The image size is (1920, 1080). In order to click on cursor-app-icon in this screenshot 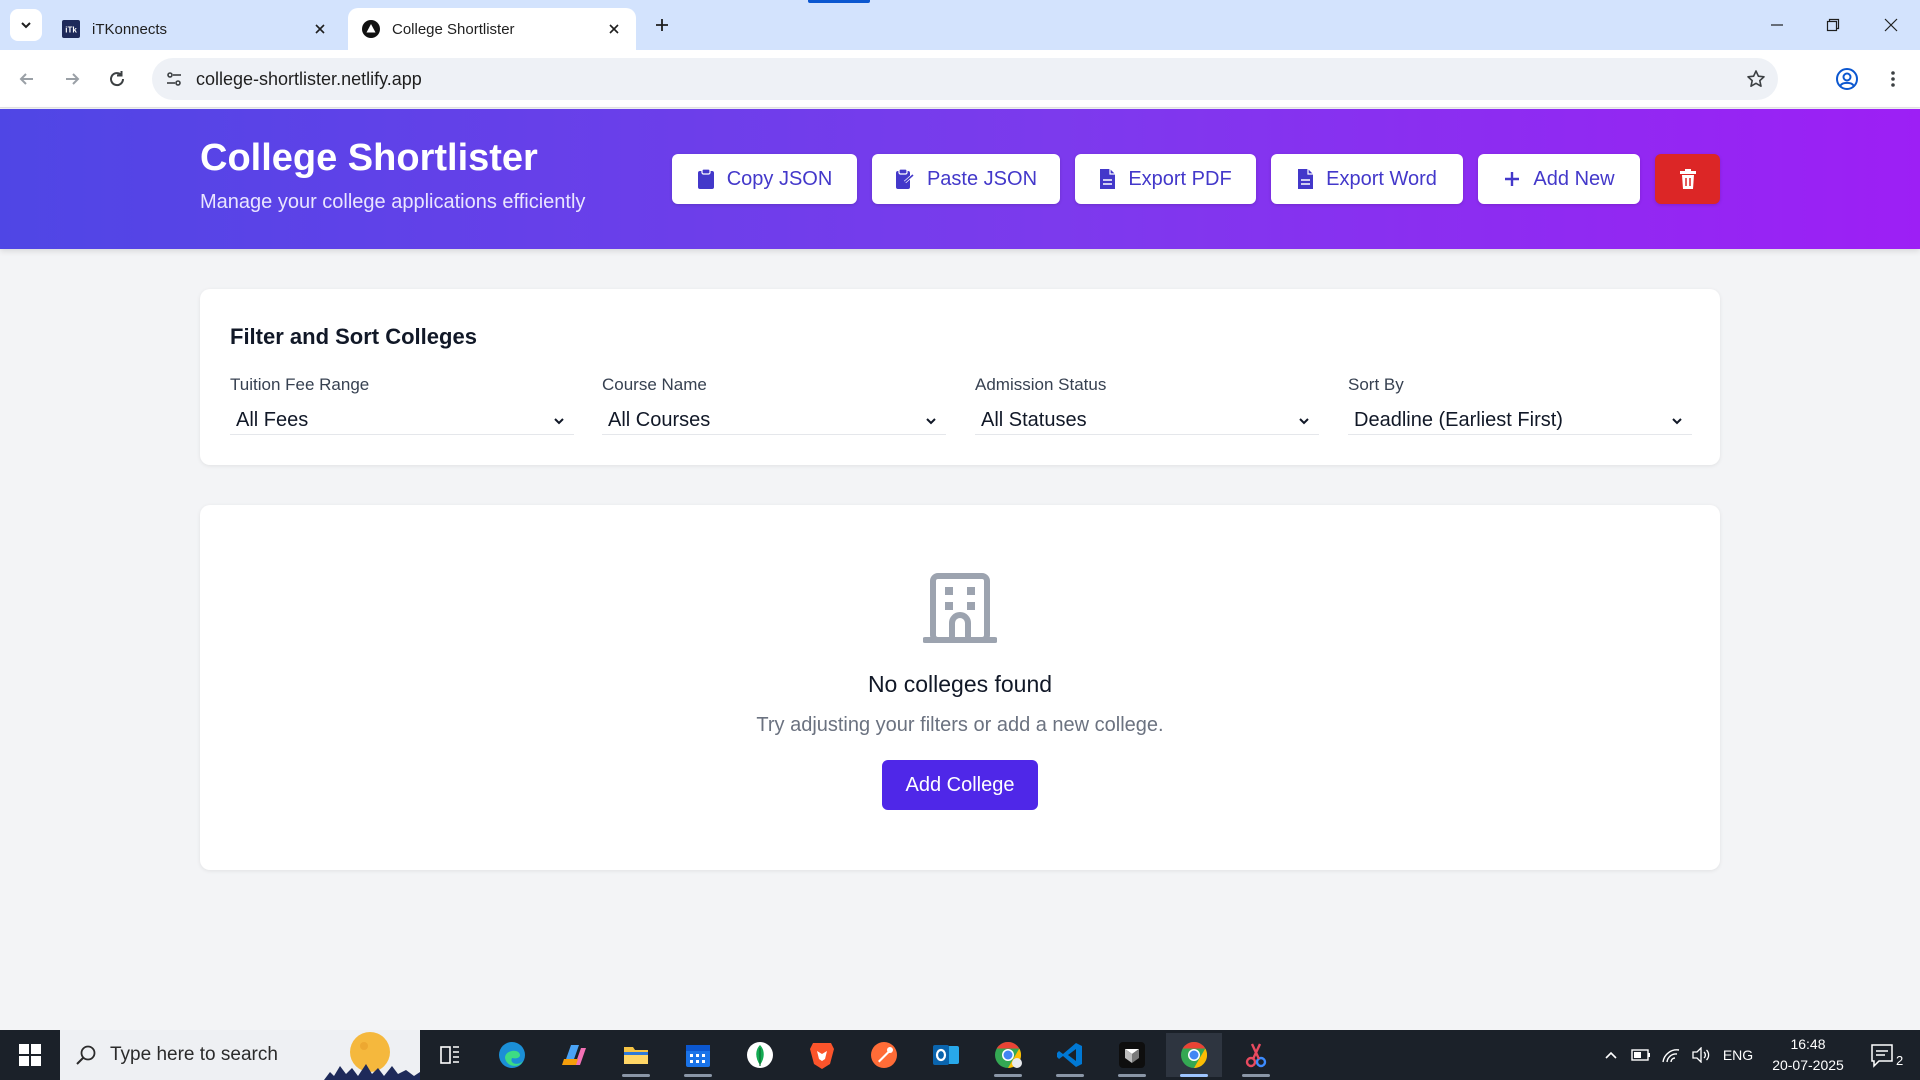, I will do `click(1132, 1055)`.